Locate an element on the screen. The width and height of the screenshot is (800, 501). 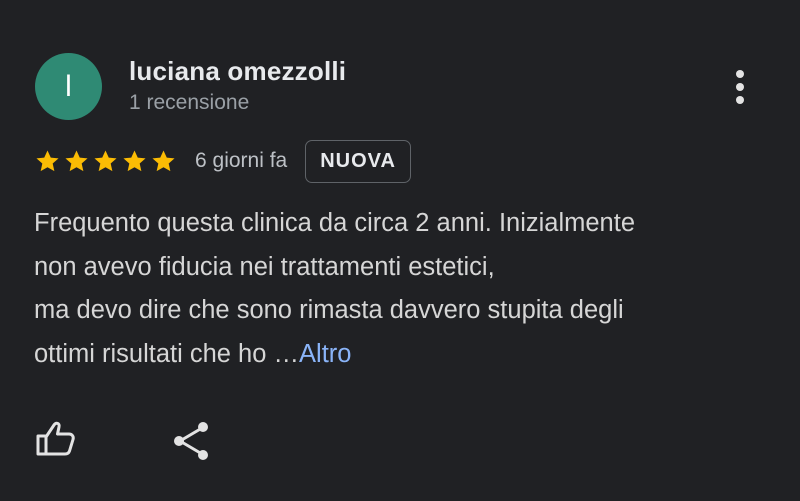
avatar: l is located at coordinates (68, 86).